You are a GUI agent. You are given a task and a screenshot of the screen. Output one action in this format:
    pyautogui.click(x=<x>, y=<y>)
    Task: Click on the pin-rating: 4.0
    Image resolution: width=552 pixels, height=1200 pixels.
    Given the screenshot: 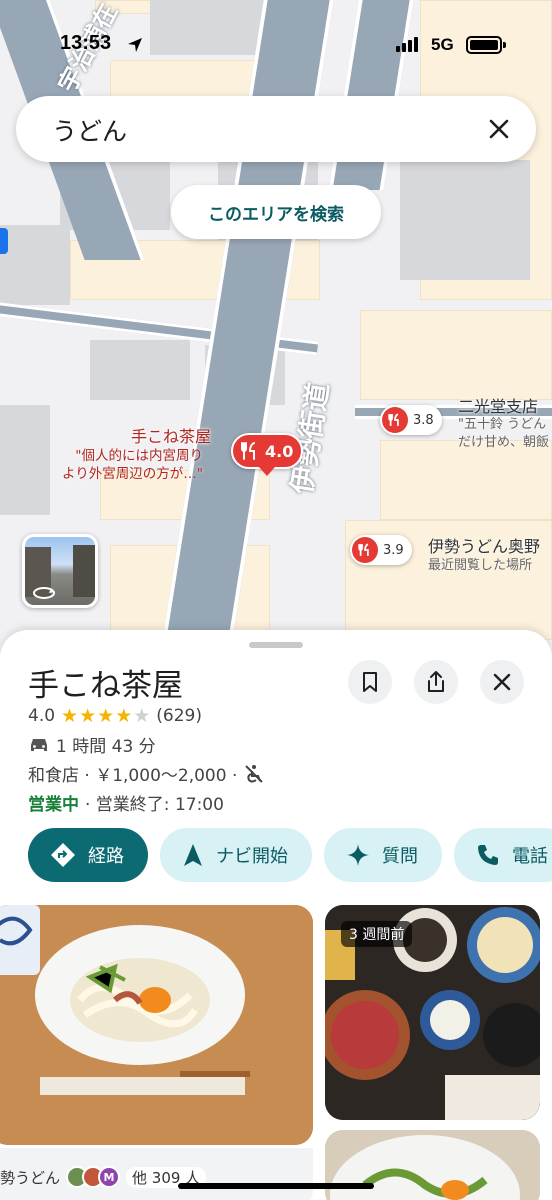 What is the action you would take?
    pyautogui.click(x=279, y=451)
    